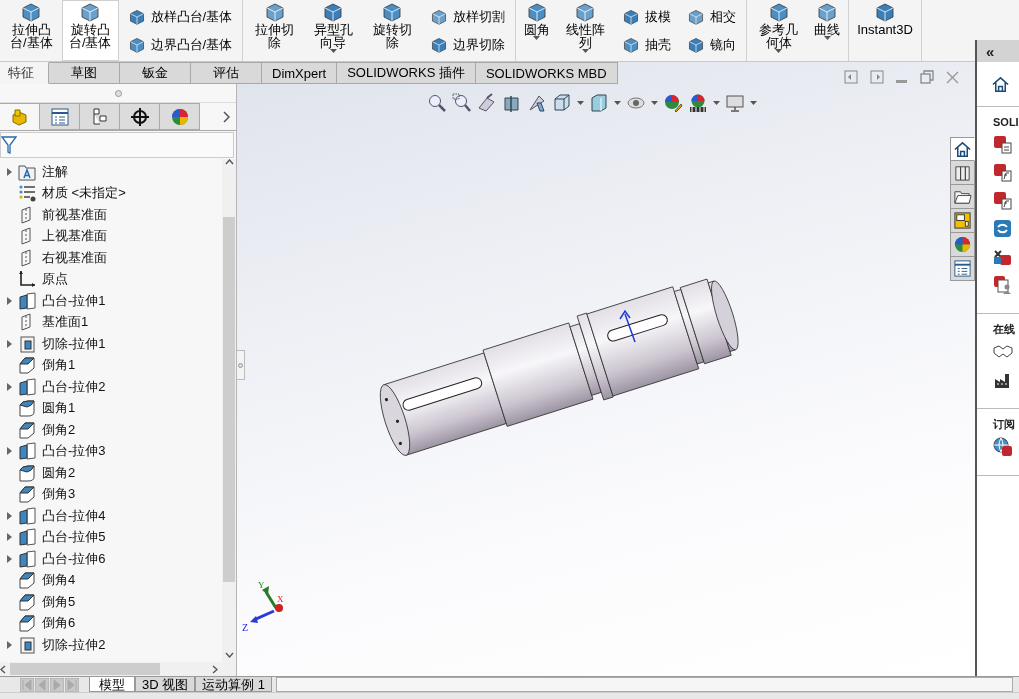  What do you see at coordinates (1003, 447) in the screenshot?
I see `globe-cube-icon` at bounding box center [1003, 447].